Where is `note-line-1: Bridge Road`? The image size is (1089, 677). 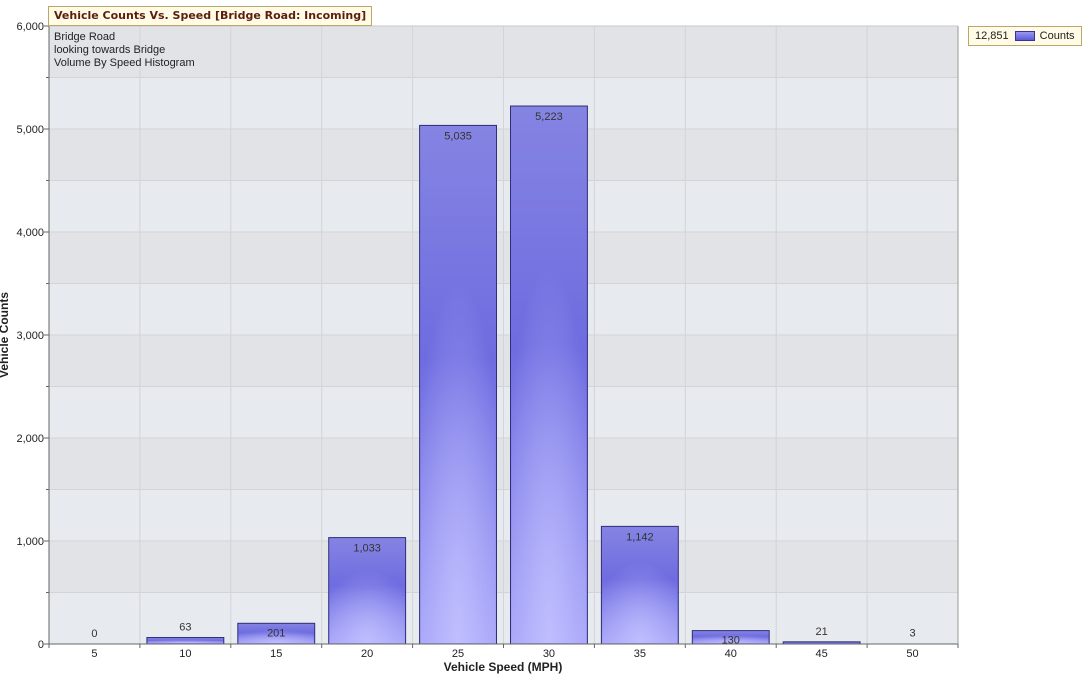
note-line-1: Bridge Road is located at coordinates (84, 37).